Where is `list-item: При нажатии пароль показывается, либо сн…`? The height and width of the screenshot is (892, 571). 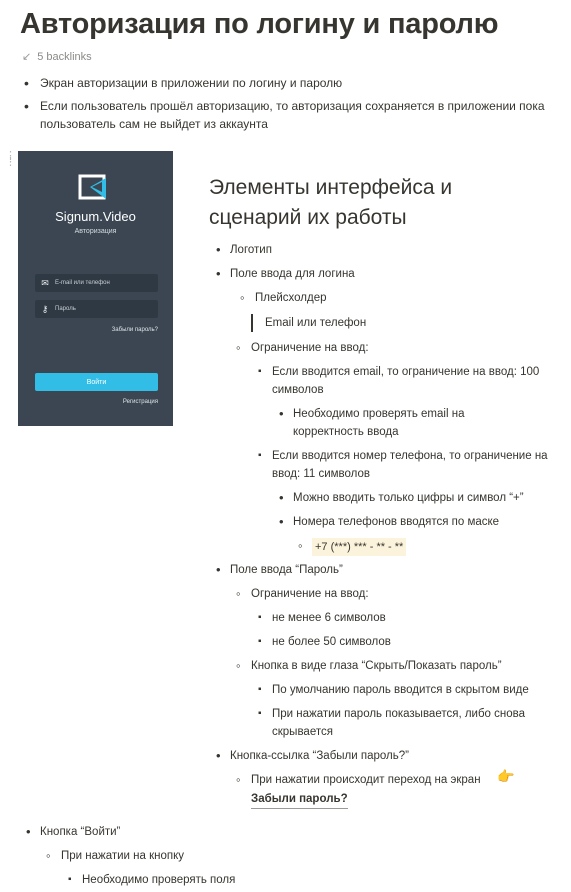 list-item: При нажатии пароль показывается, либо сн… is located at coordinates (400, 723).